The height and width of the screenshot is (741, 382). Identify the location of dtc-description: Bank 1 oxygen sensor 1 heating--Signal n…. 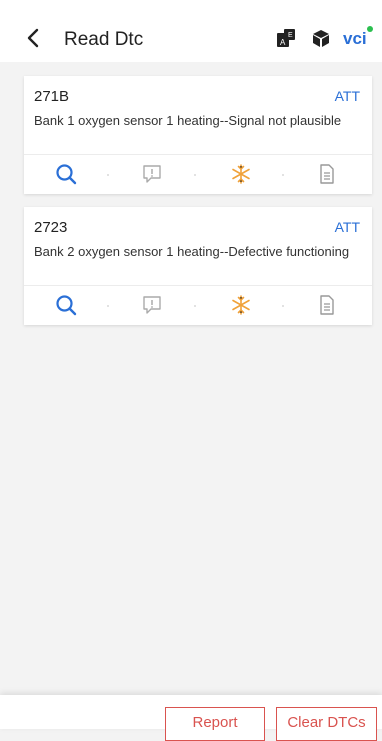
(188, 120).